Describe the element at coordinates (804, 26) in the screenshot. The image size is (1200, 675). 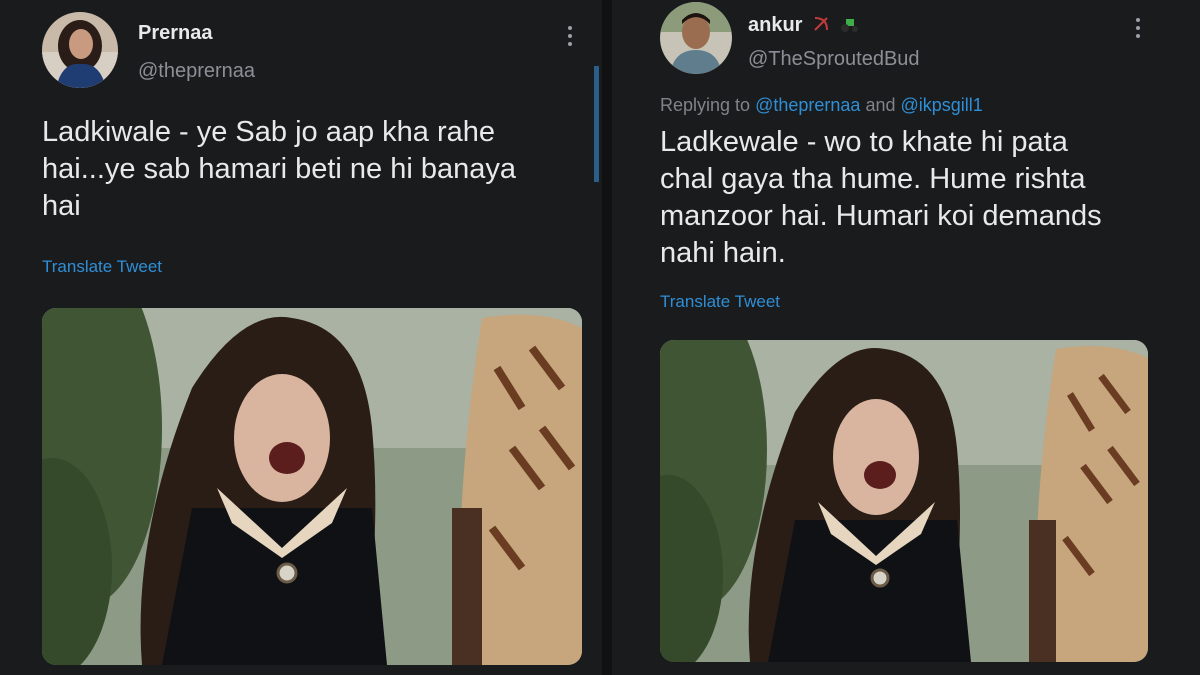
I see `display-name: ankur` at that location.